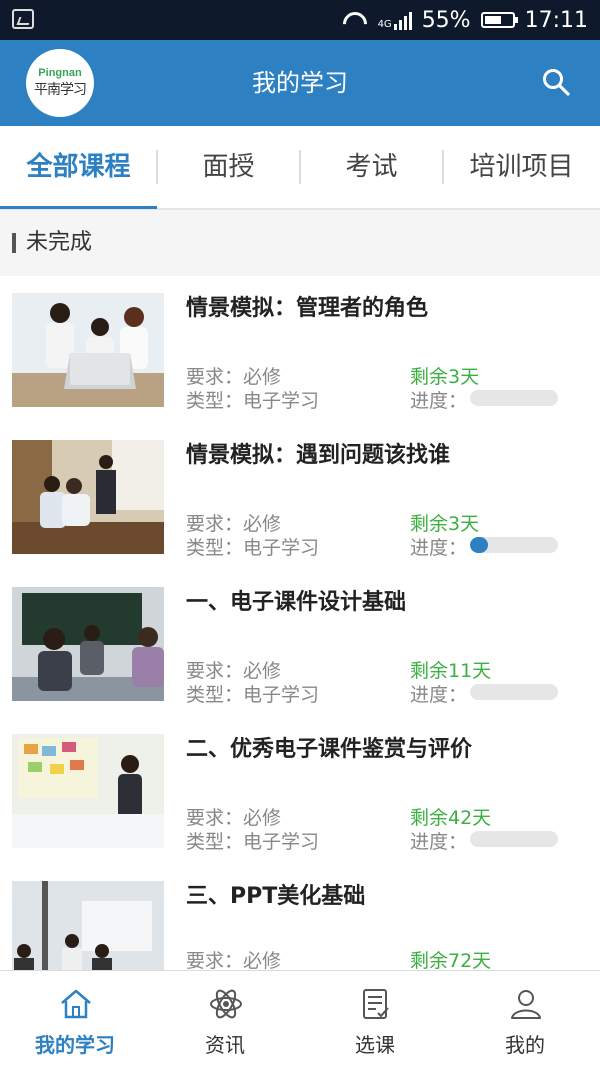 This screenshot has height=1067, width=600. What do you see at coordinates (228, 167) in the screenshot?
I see `tab-face-to-face: 面授` at bounding box center [228, 167].